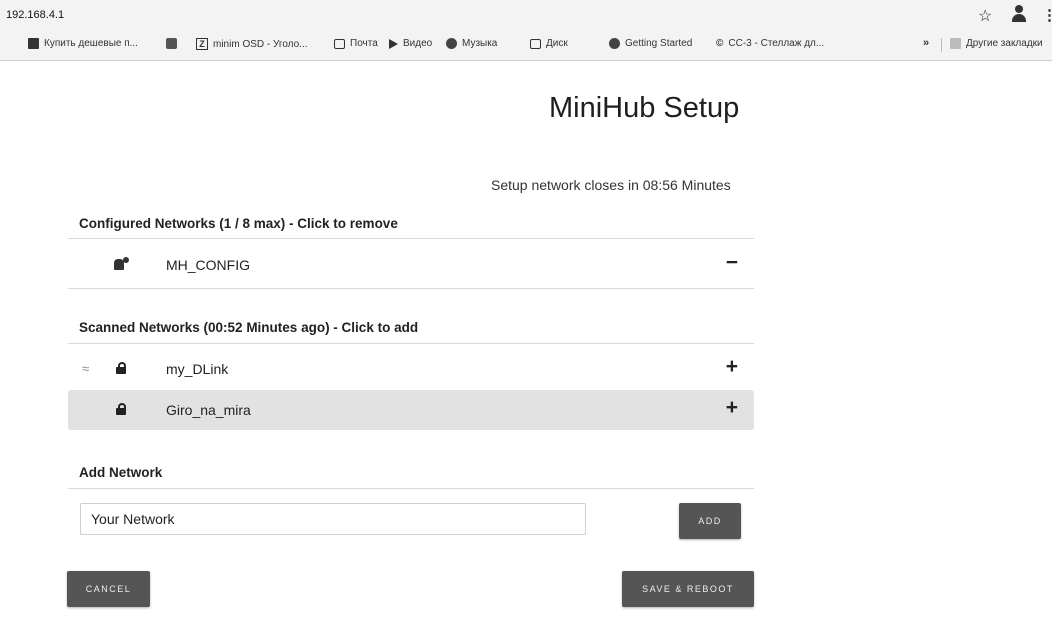 Image resolution: width=1052 pixels, height=618 pixels. Describe the element at coordinates (941, 45) in the screenshot. I see `bookmarks-separator` at that location.